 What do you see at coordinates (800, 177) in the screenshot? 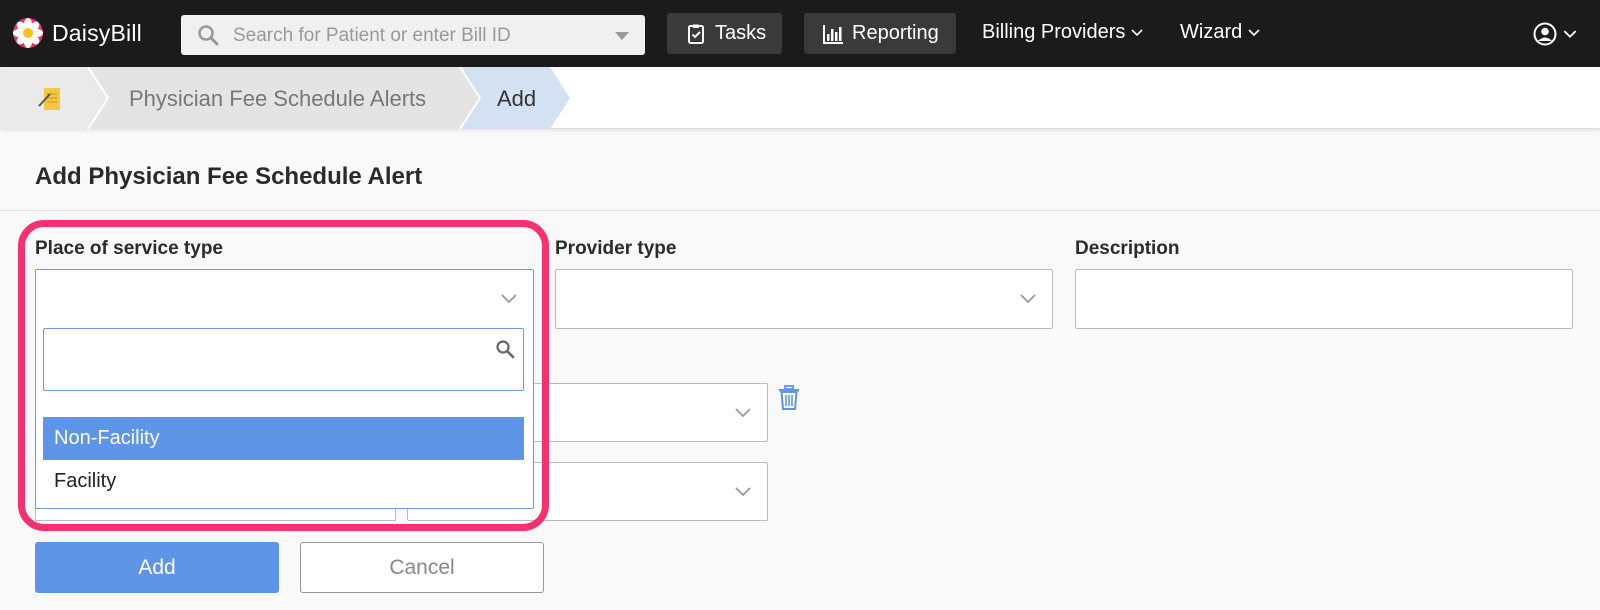
I see `page-header: Add Physician Fee Schedule Alert` at bounding box center [800, 177].